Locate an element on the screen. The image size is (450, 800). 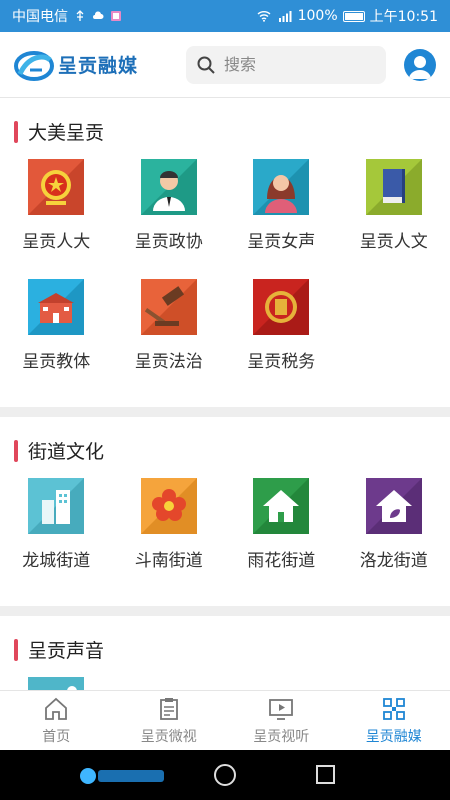
clock: 上午10:51 is located at coordinates (403, 17).